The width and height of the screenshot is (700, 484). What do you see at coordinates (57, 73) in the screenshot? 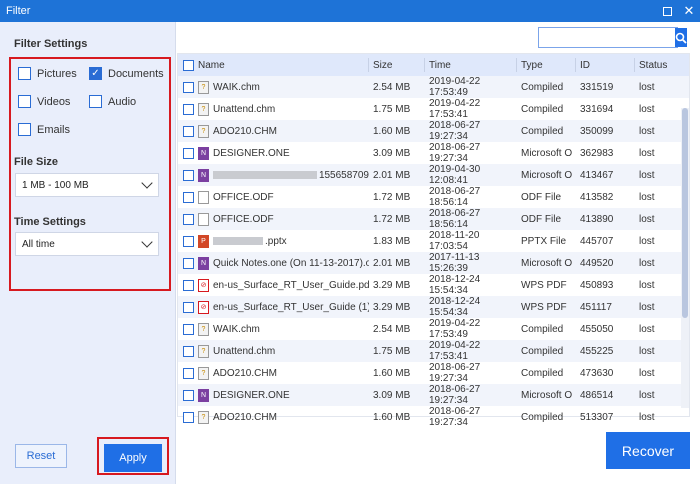
I see `pictures-label: Pictures` at bounding box center [57, 73].